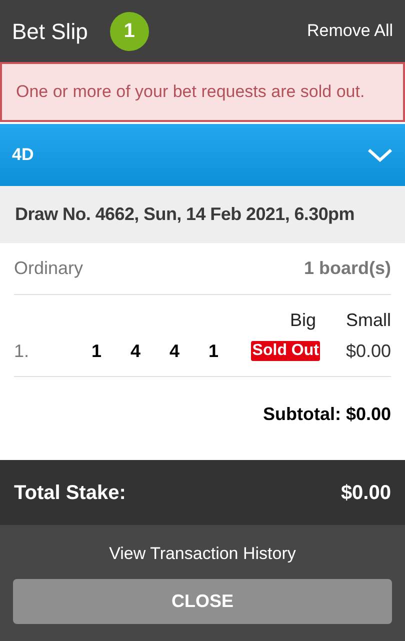 The height and width of the screenshot is (641, 405). I want to click on remove-all-link: Remove All, so click(350, 31).